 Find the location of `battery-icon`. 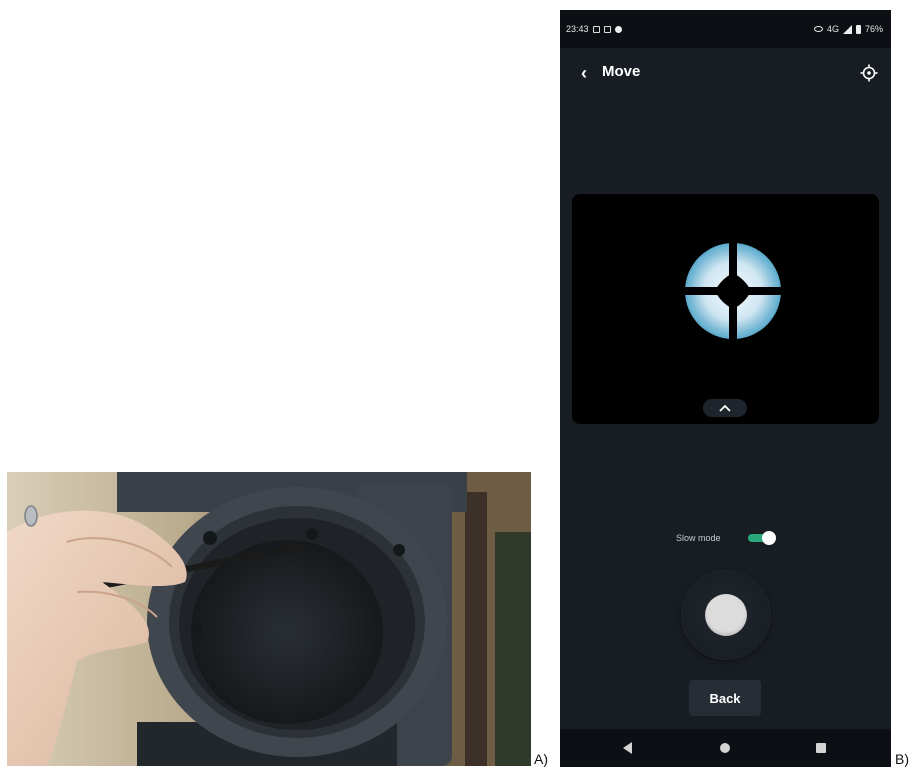

battery-icon is located at coordinates (858, 29).